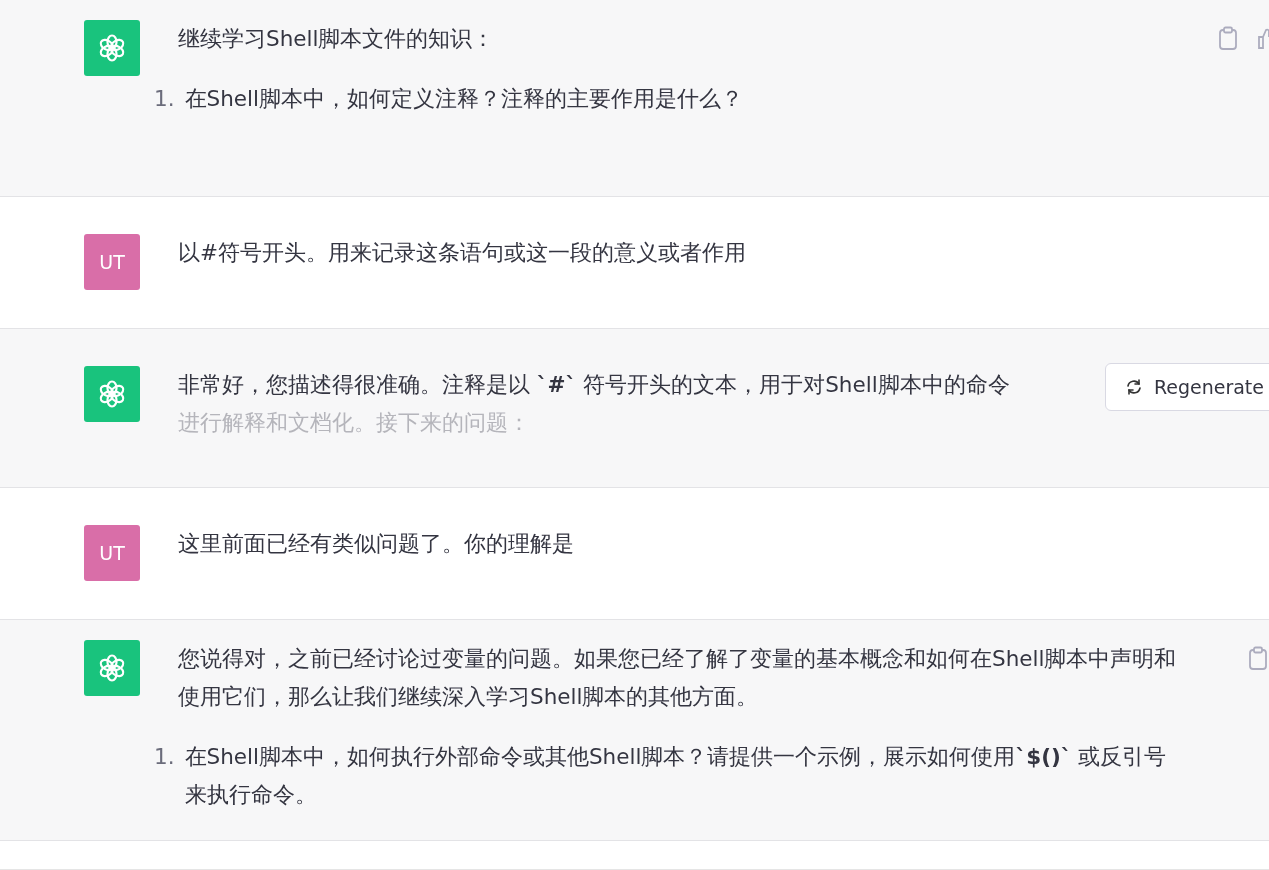  I want to click on message-text: 进行解释和文档化。接下来的问题：, so click(354, 423).